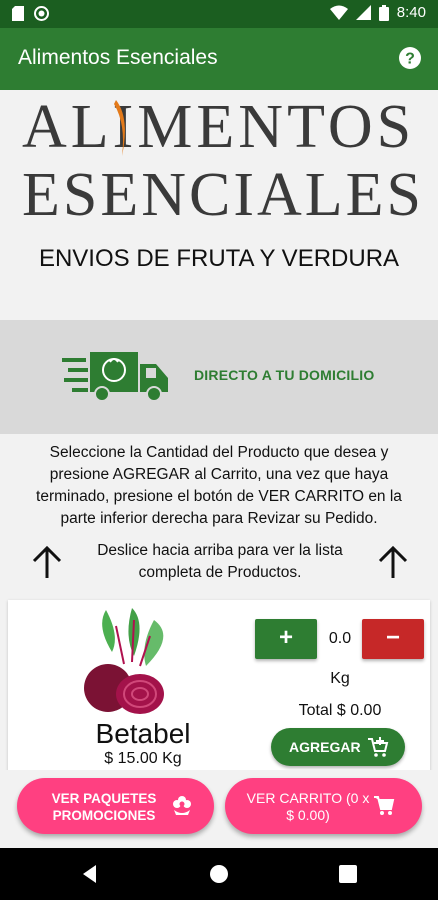 The height and width of the screenshot is (900, 438). I want to click on status-system: 8:40, so click(377, 12).